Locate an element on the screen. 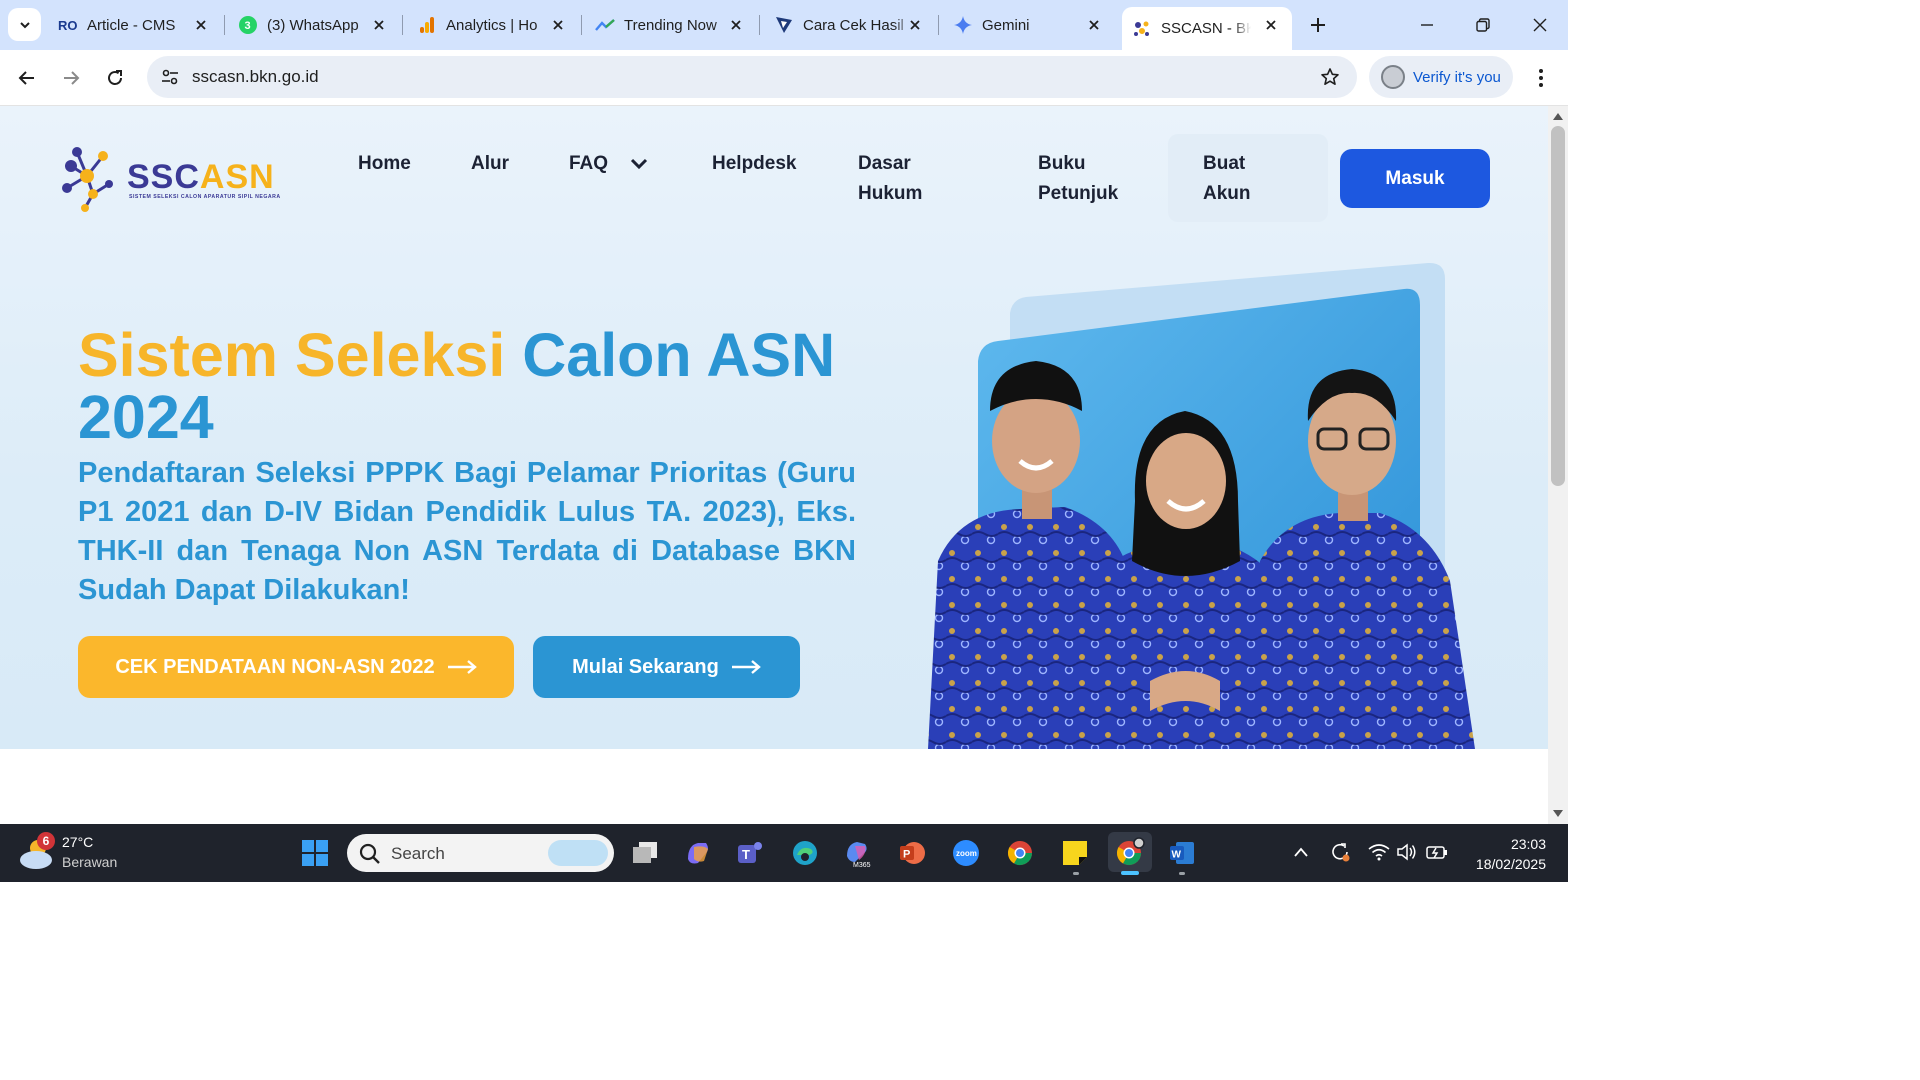 This screenshot has height=1080, width=1920. chrome-icon is located at coordinates (1019, 853).